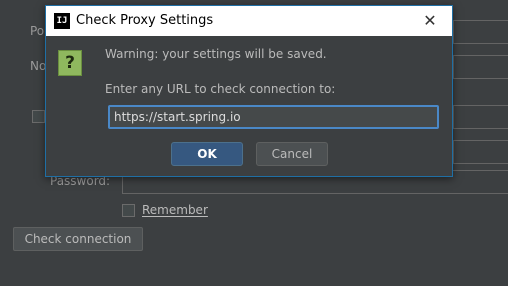 The height and width of the screenshot is (286, 508). Describe the element at coordinates (175, 210) in the screenshot. I see `remember-label: Remember` at that location.